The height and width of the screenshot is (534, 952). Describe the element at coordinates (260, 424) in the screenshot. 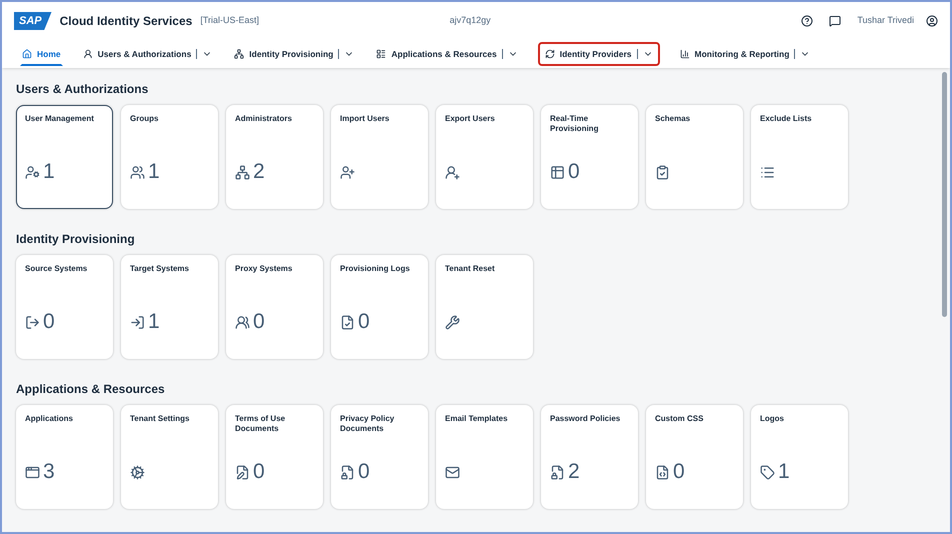

I see `tile-title: Terms of Use Documents` at that location.